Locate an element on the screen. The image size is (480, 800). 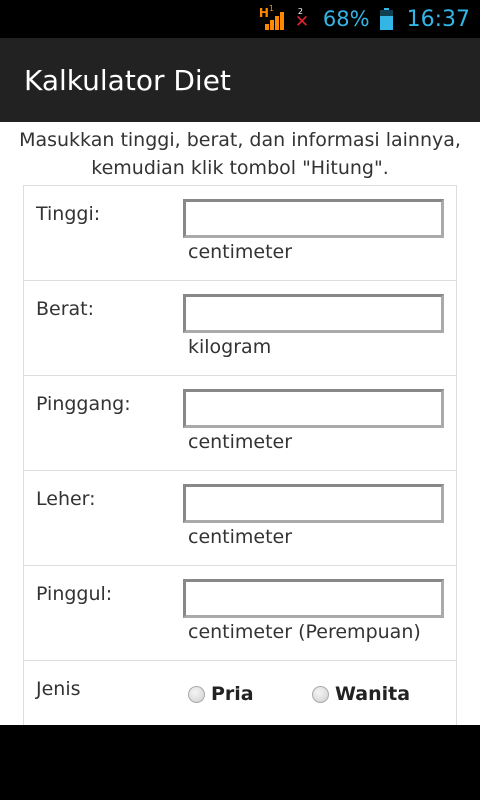
no-signal-icon: ✕ is located at coordinates (302, 22).